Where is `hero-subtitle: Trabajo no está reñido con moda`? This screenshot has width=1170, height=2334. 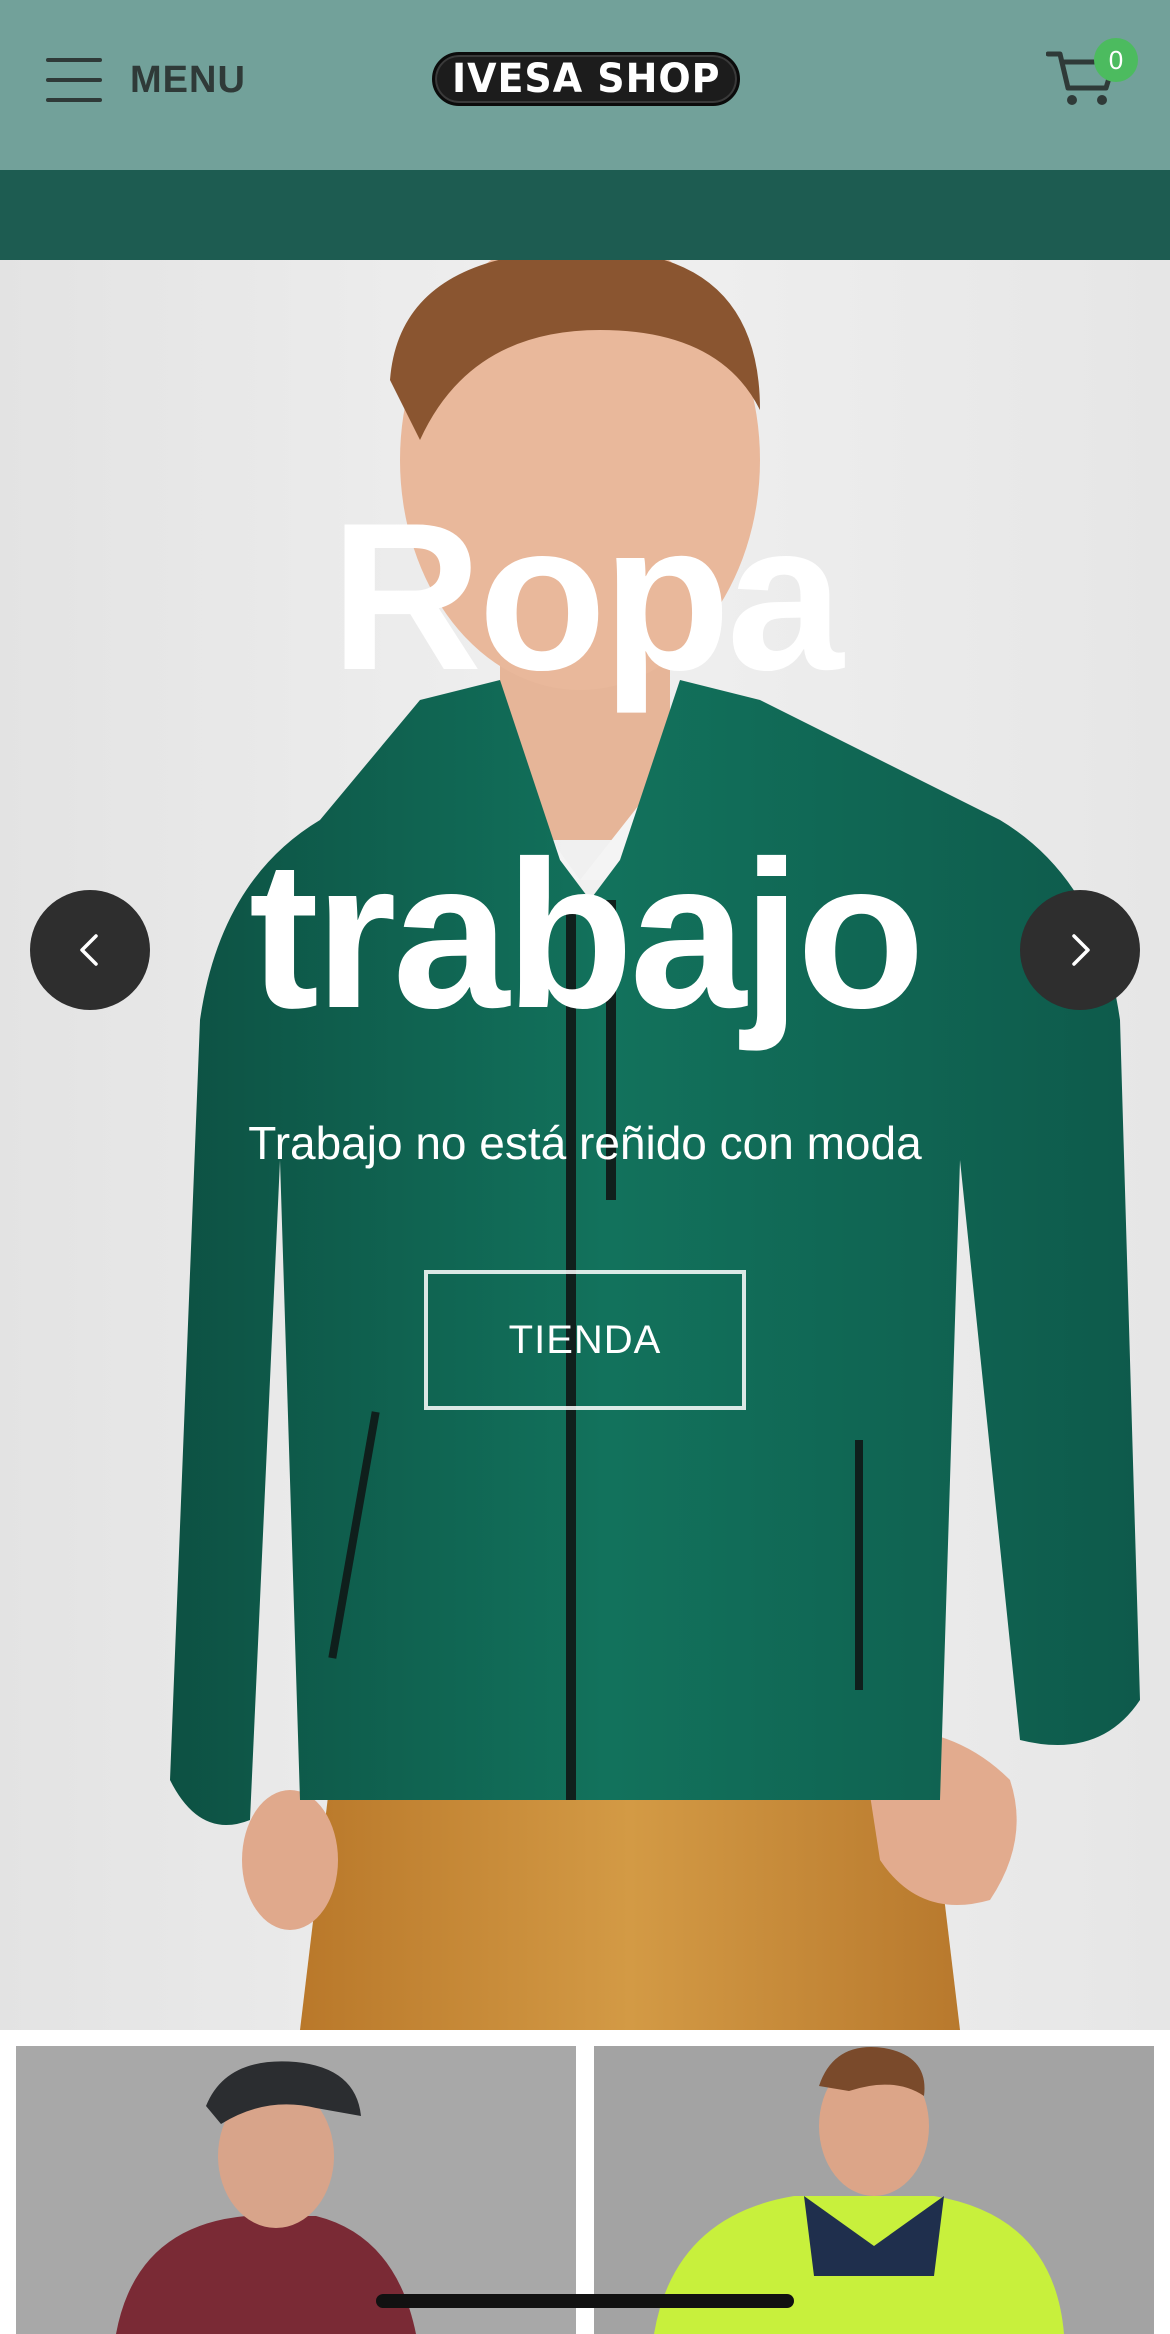
hero-subtitle: Trabajo no está reñido con moda is located at coordinates (585, 1143).